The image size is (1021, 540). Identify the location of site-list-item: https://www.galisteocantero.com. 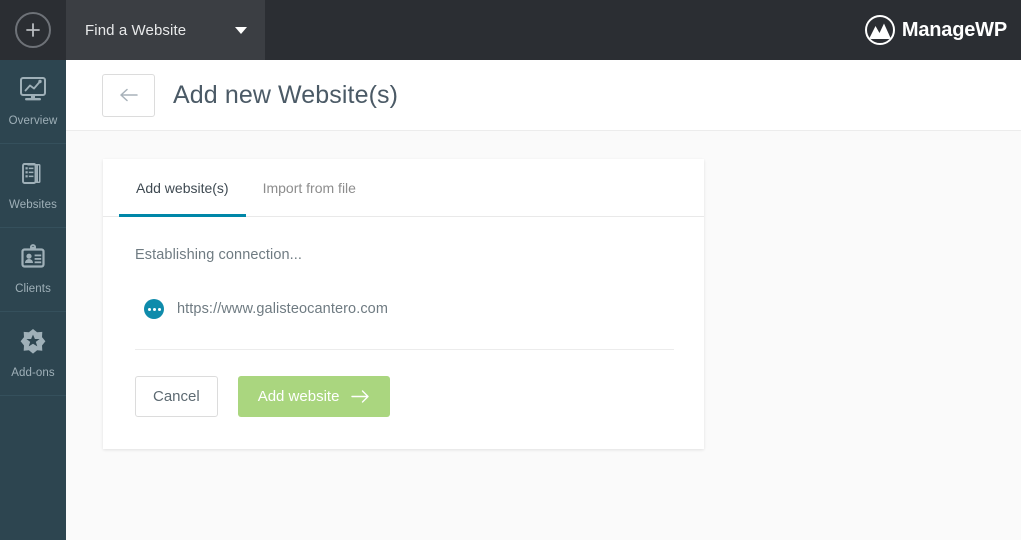
(404, 309).